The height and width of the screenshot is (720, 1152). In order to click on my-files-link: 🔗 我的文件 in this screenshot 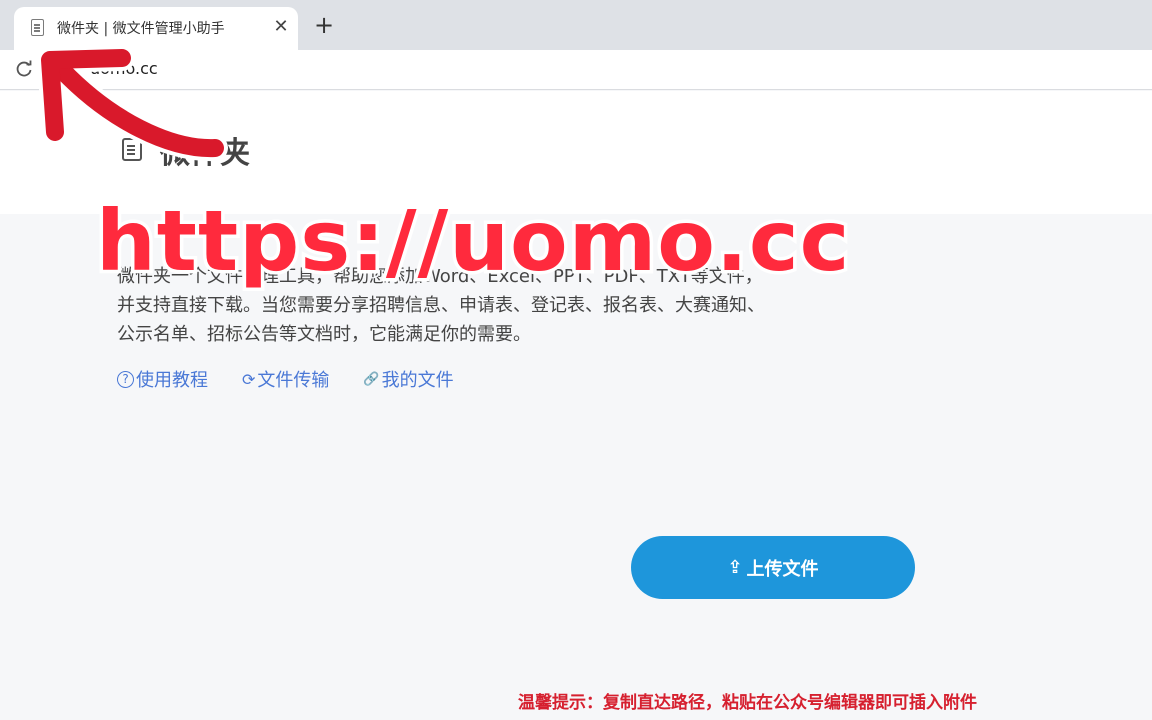, I will do `click(408, 379)`.